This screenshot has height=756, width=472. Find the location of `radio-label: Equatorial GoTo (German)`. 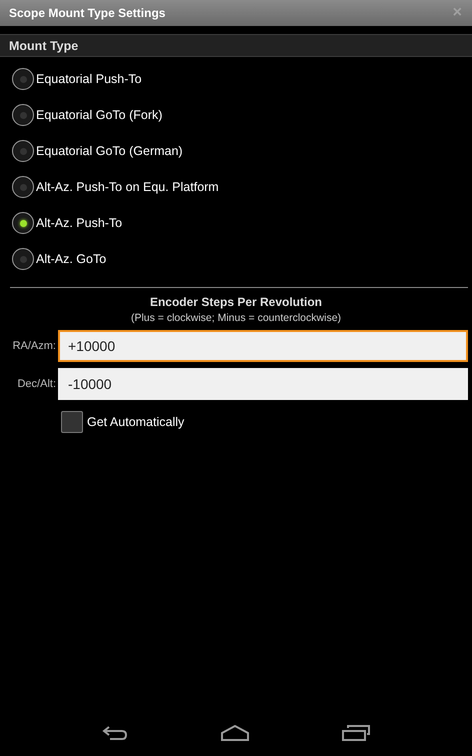

radio-label: Equatorial GoTo (German) is located at coordinates (109, 151).